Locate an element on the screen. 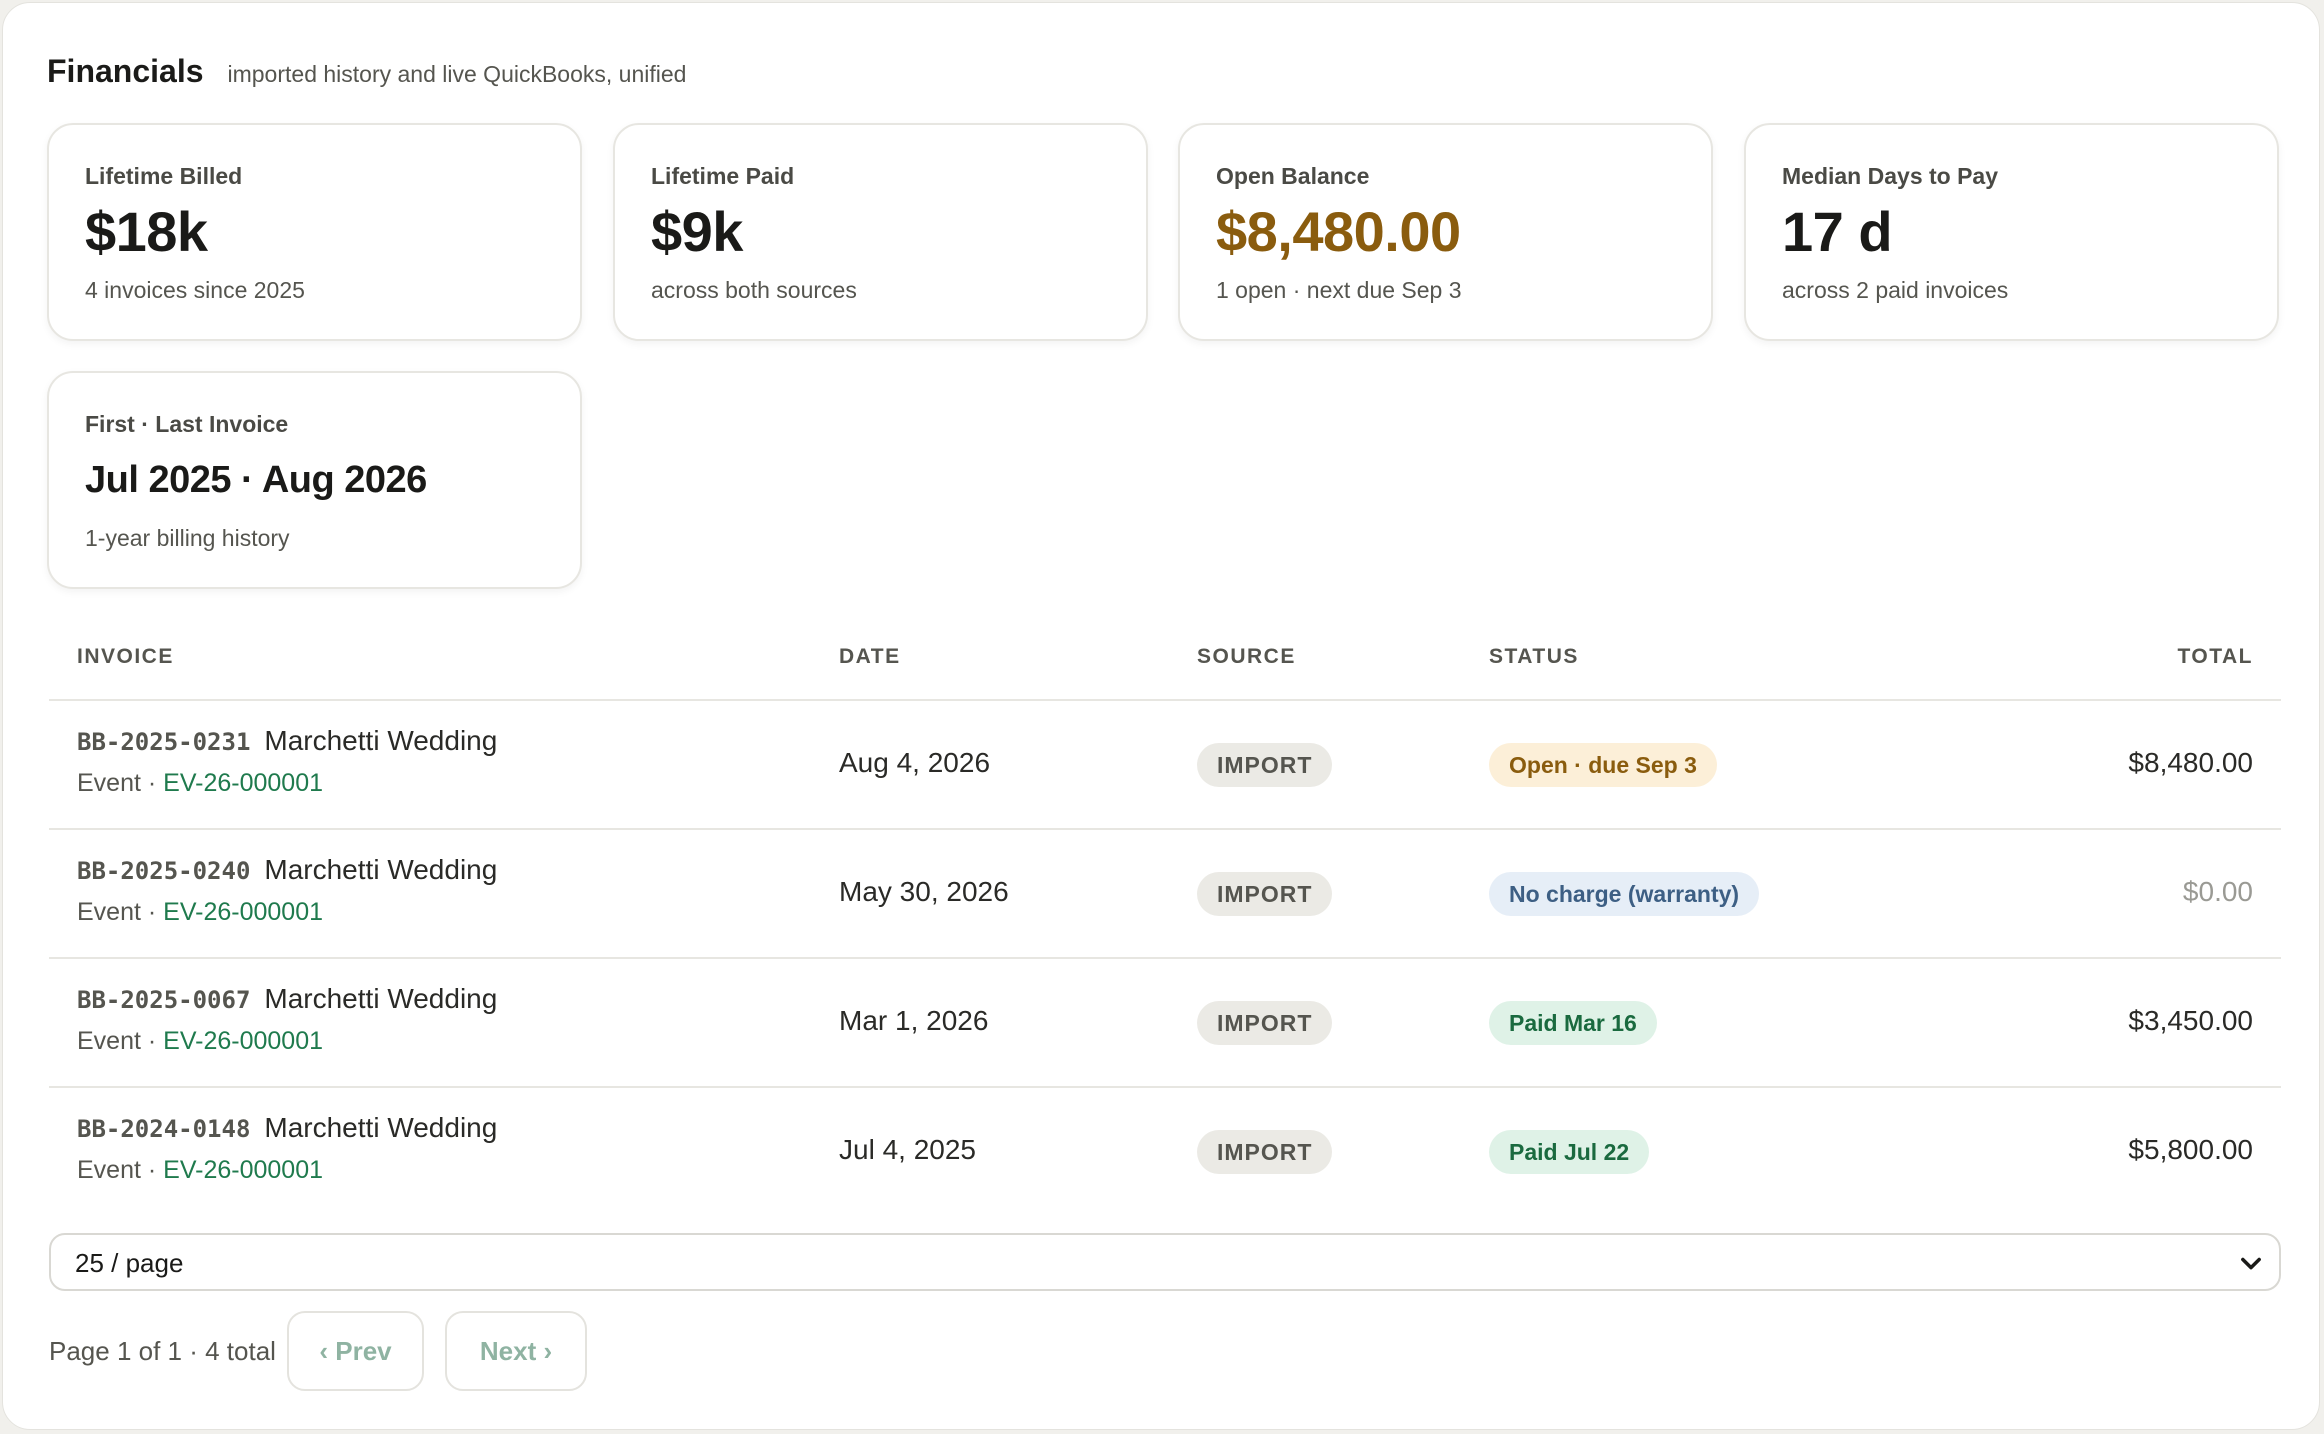  invoice-date: Mar 1, 2026 is located at coordinates (914, 1020).